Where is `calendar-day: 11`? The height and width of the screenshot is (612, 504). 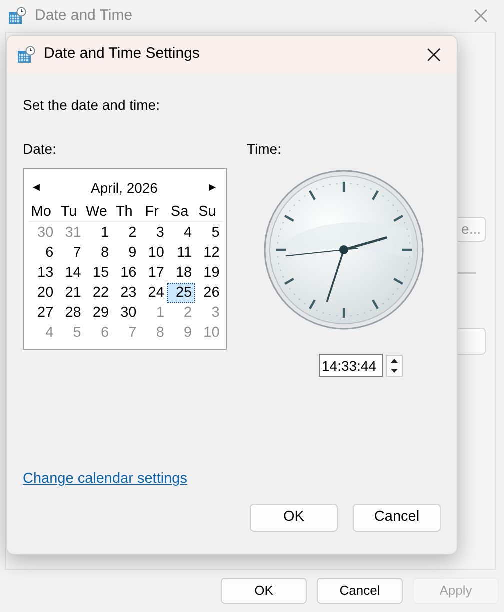 calendar-day: 11 is located at coordinates (181, 253).